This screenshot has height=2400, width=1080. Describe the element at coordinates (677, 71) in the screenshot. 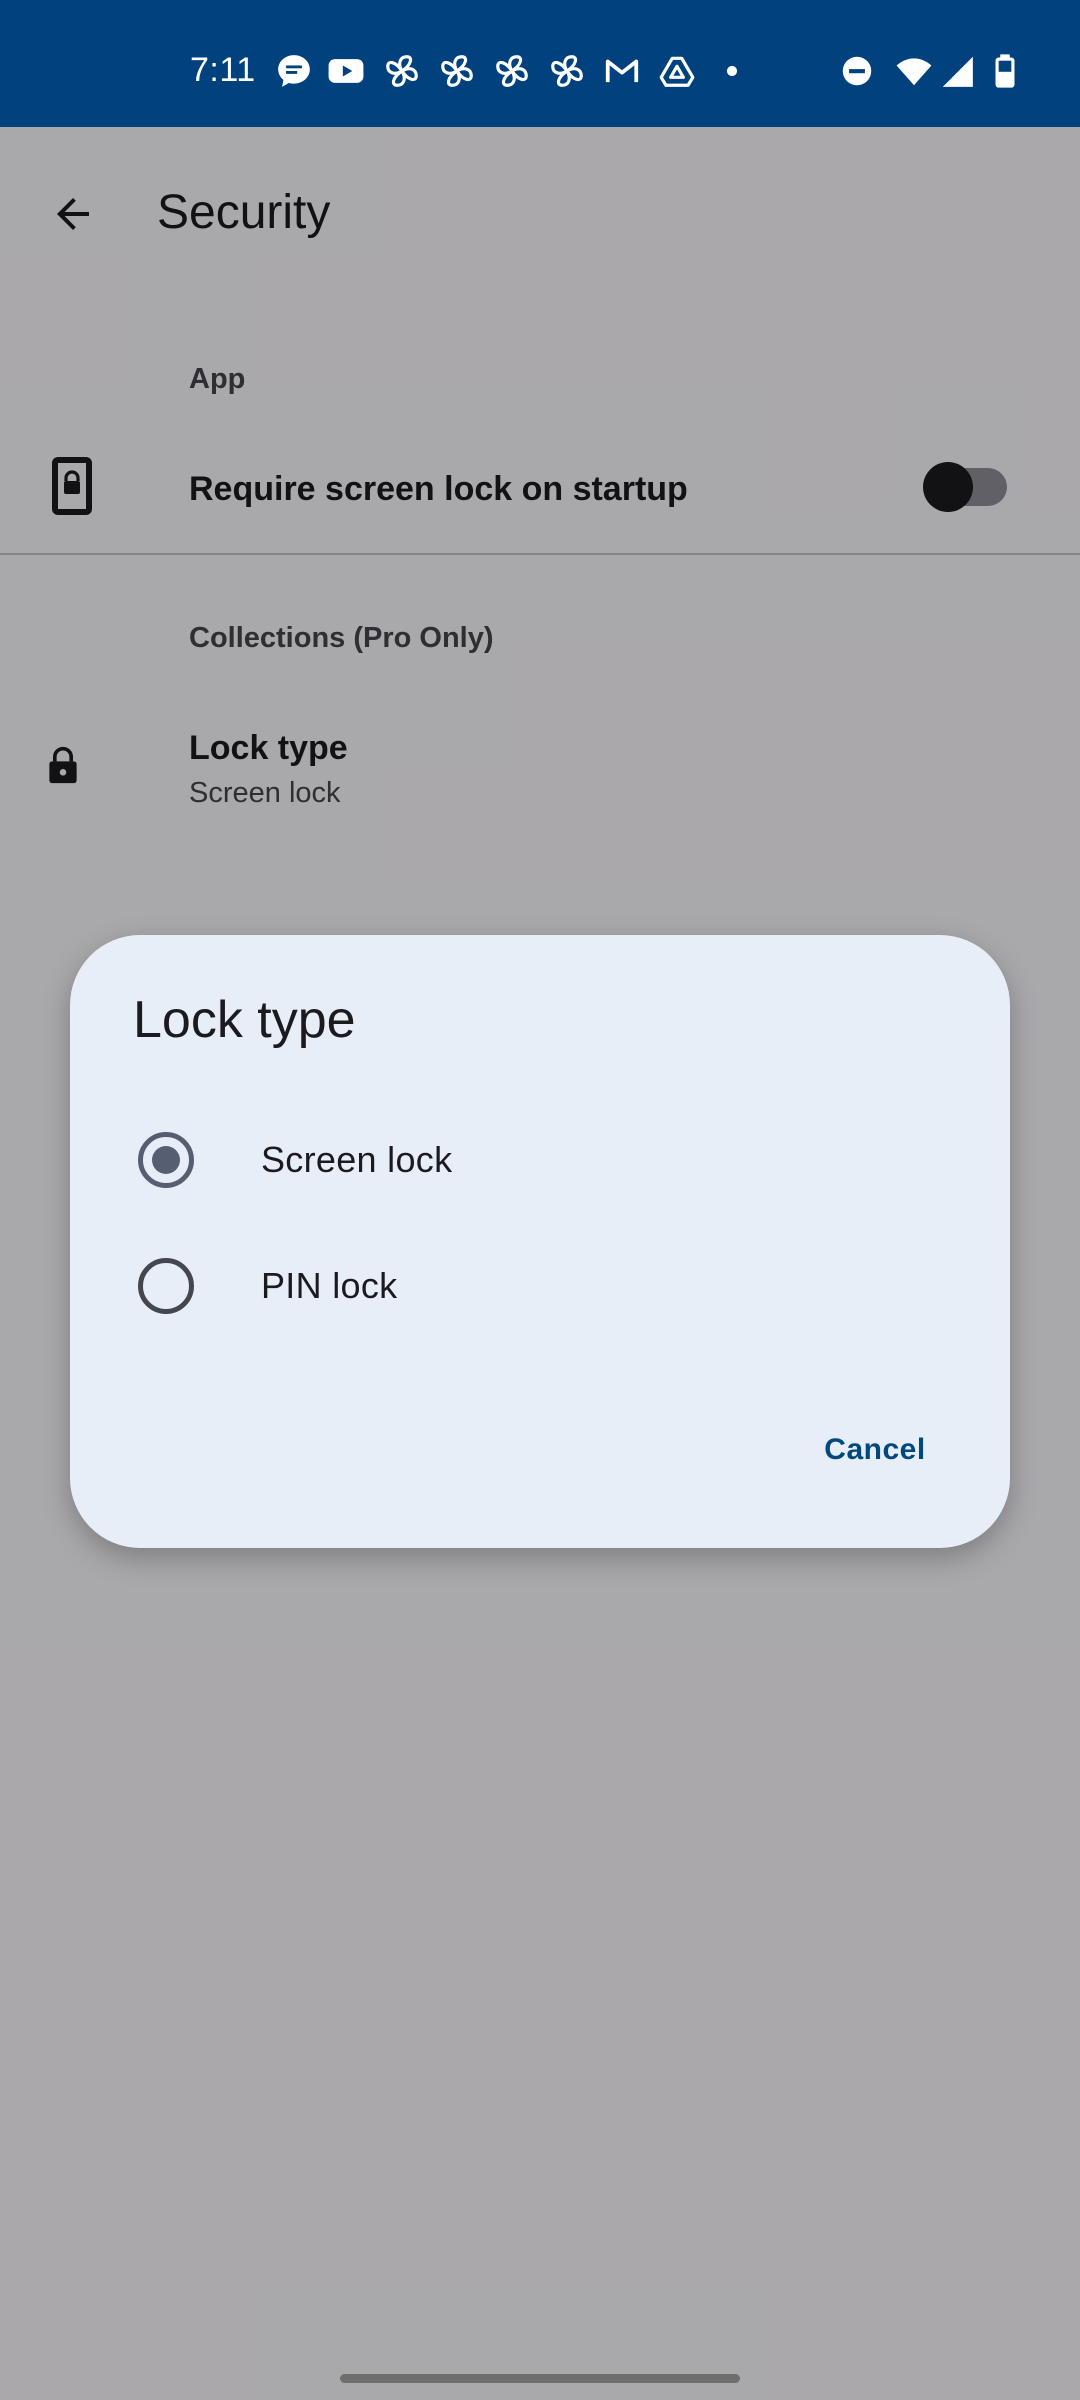

I see `drive-icon` at that location.